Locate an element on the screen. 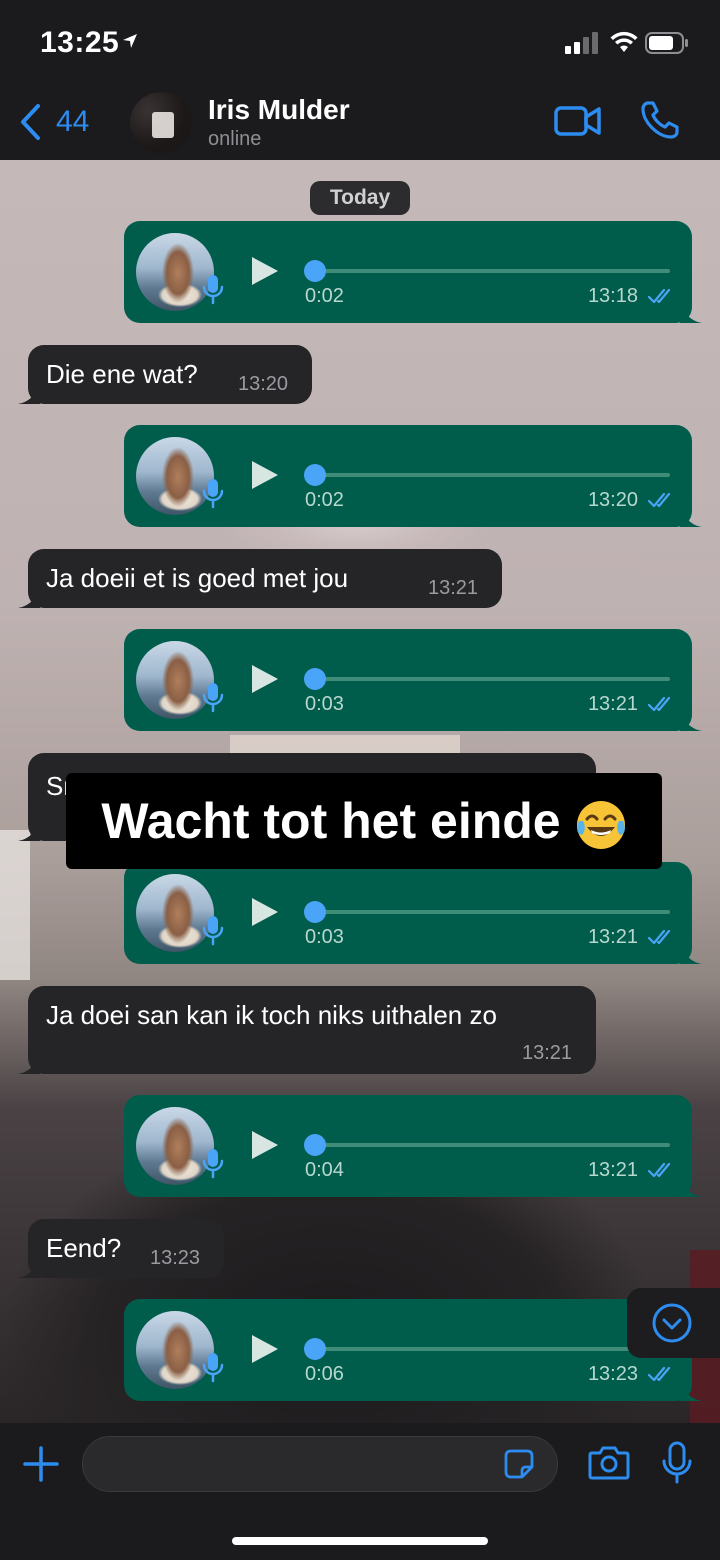  voice-duration: 0:06 is located at coordinates (324, 1374).